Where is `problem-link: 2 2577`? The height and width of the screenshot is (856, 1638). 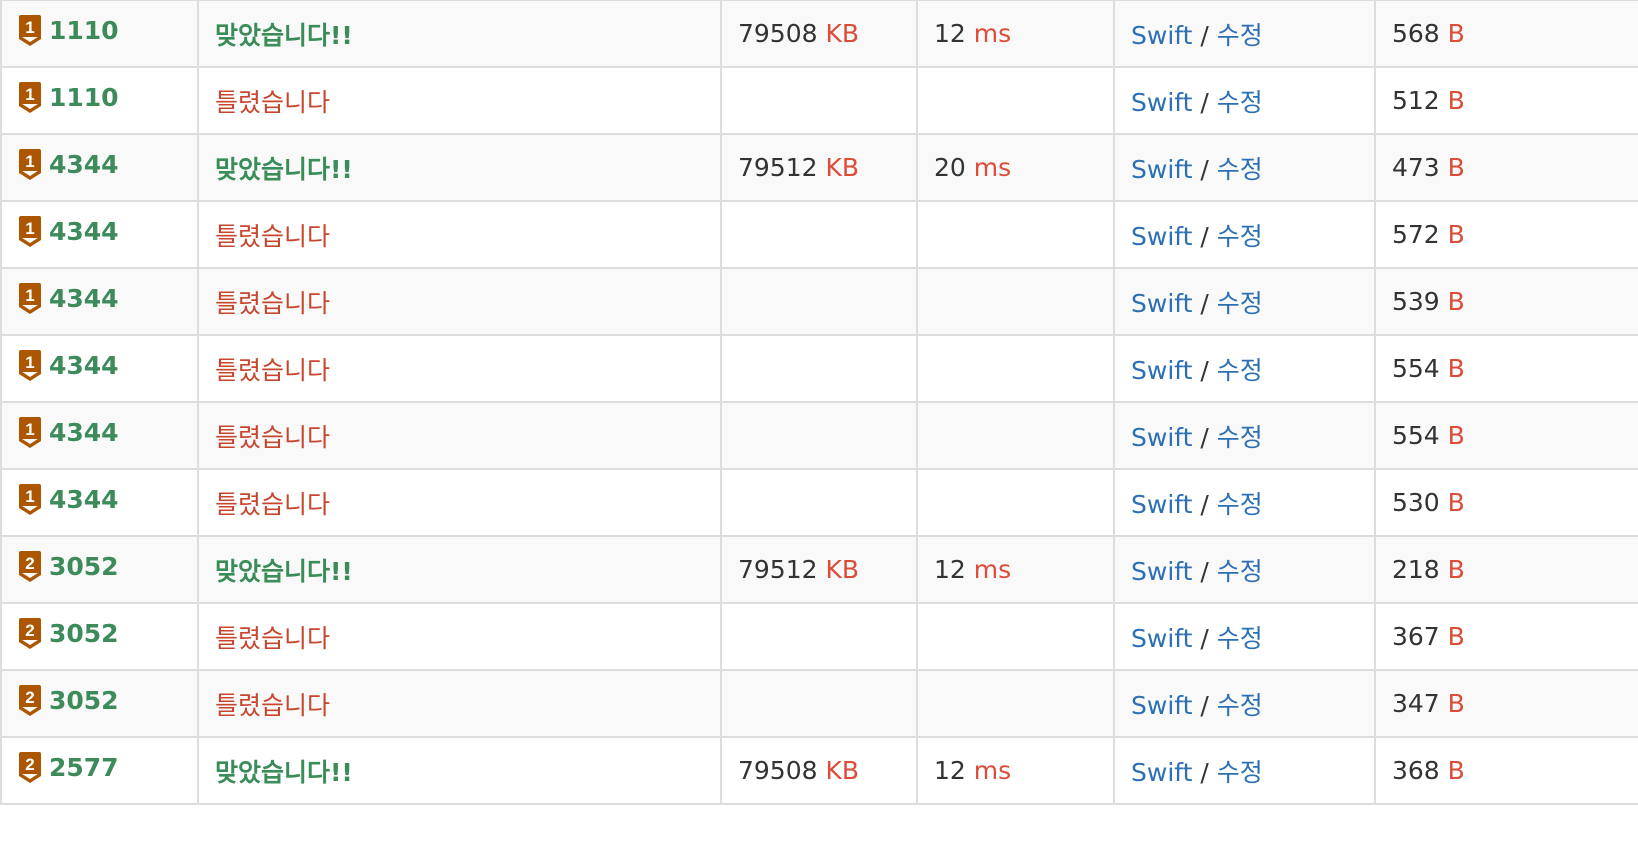 problem-link: 2 2577 is located at coordinates (68, 767).